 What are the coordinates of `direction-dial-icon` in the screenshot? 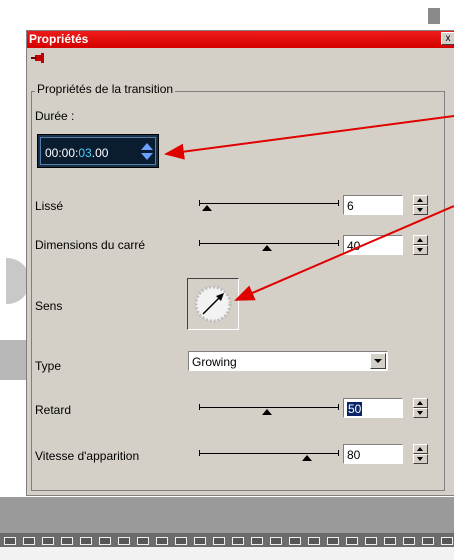 It's located at (213, 304).